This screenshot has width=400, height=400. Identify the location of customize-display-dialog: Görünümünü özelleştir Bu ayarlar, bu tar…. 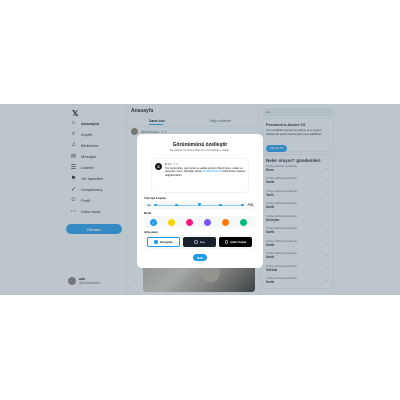
(200, 201).